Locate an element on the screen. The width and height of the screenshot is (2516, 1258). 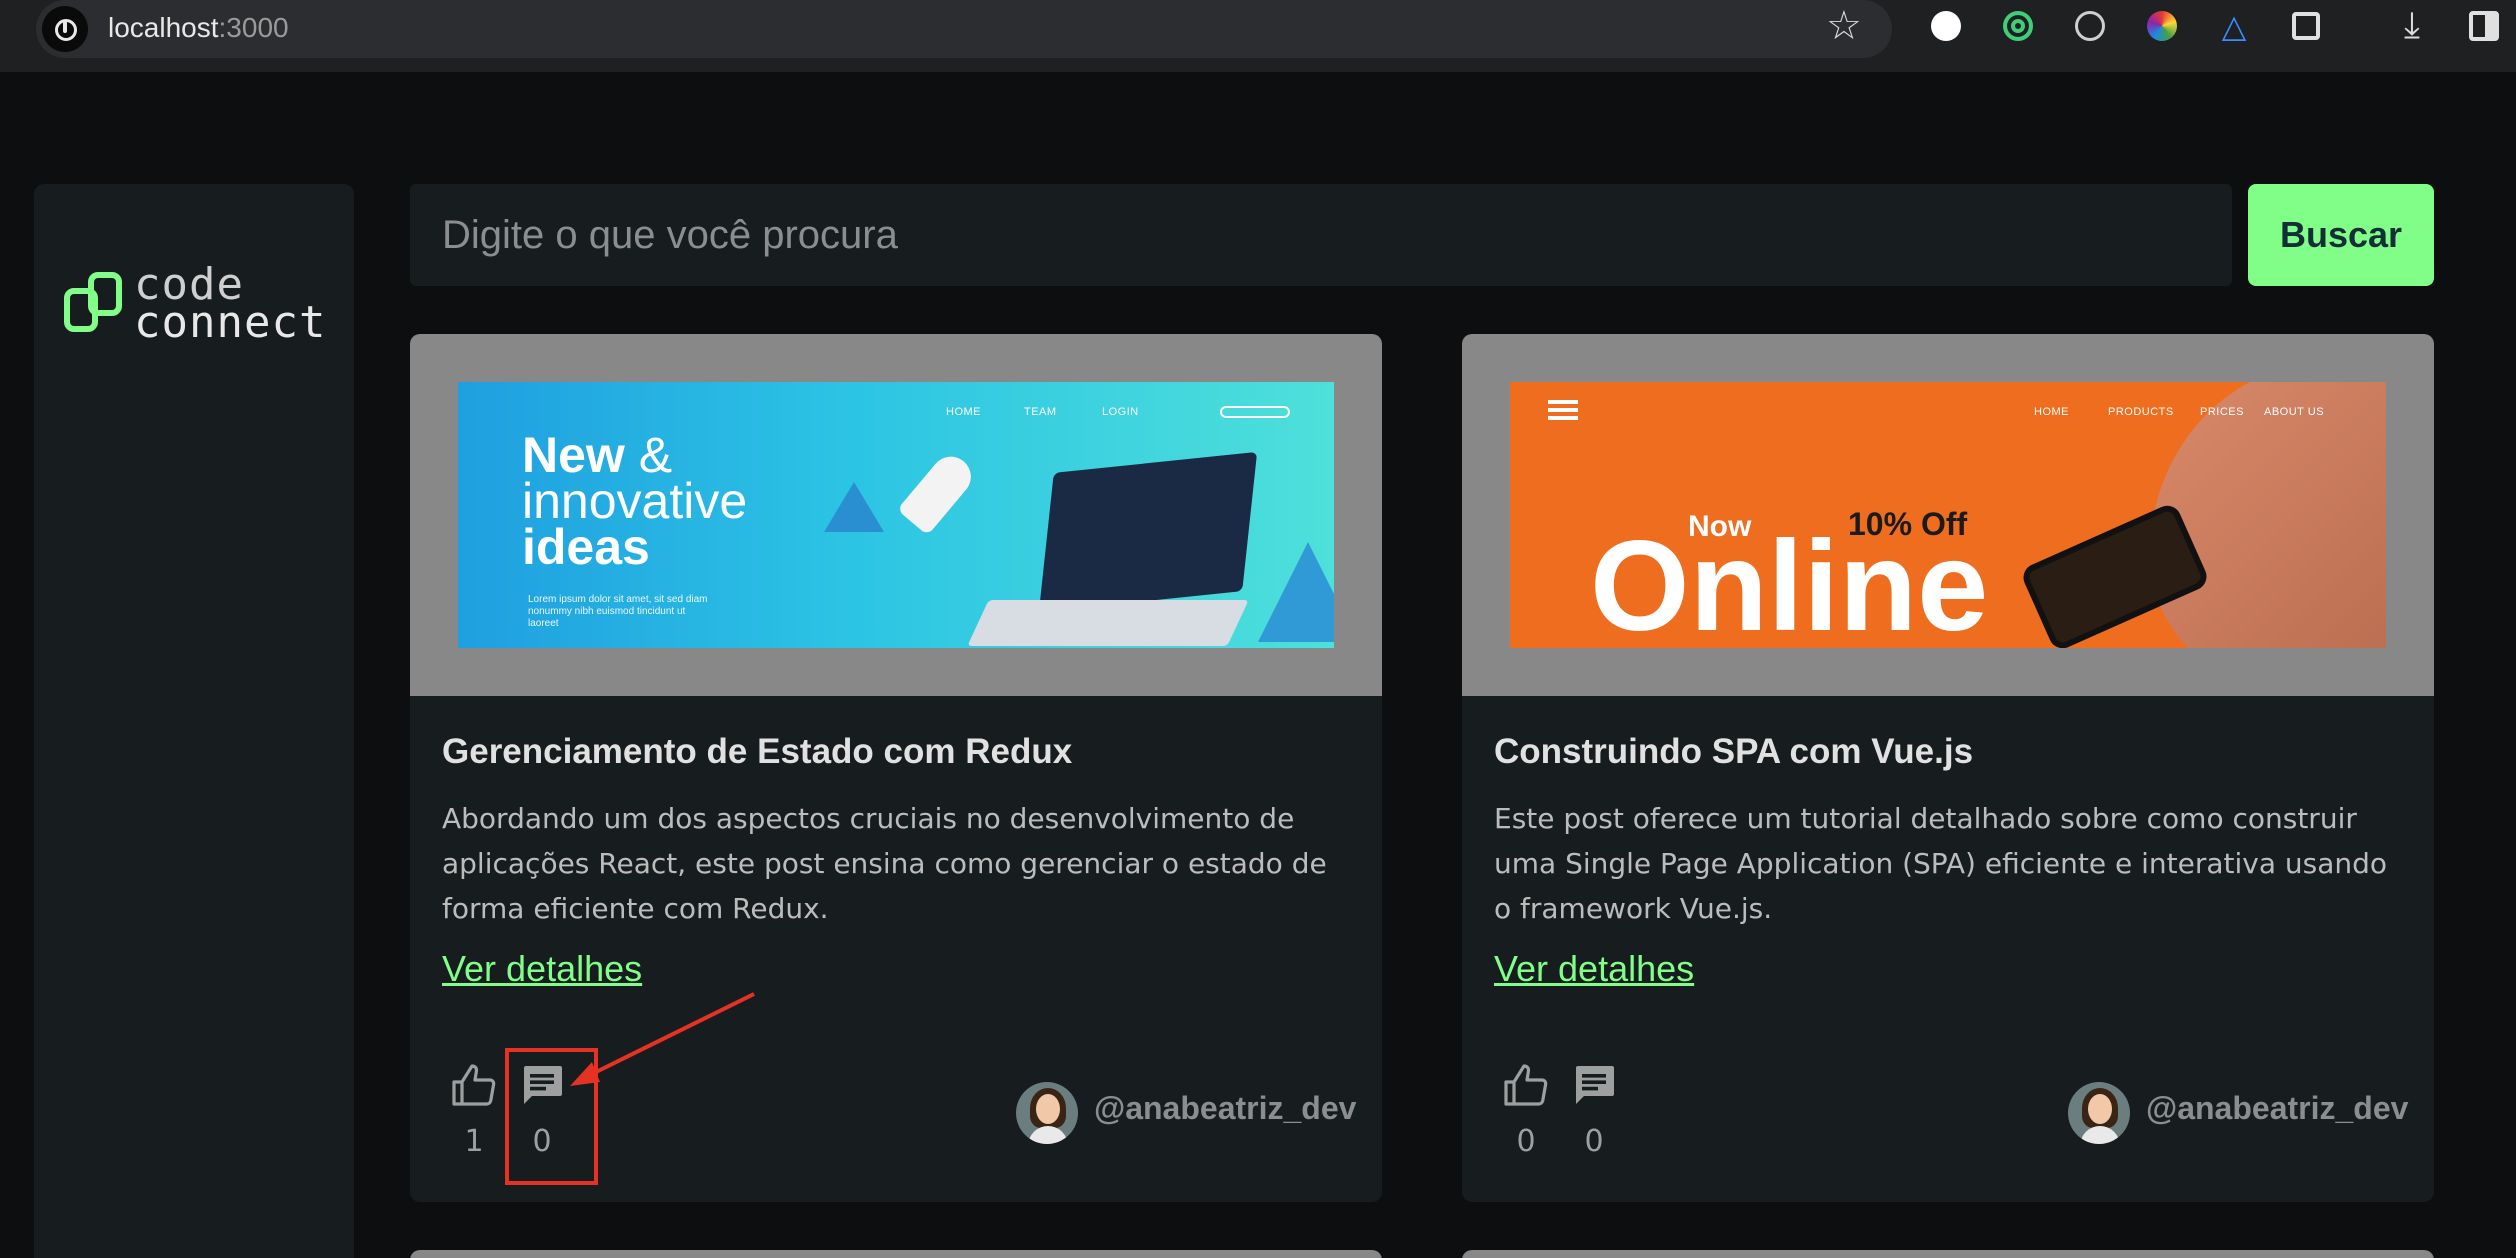
extension-compass-icon is located at coordinates (2090, 26).